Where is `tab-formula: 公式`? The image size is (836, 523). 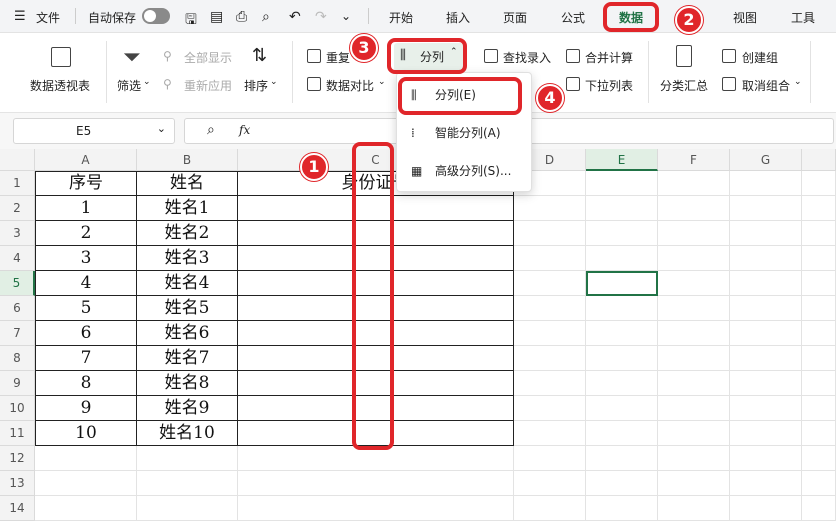 tab-formula: 公式 is located at coordinates (573, 17).